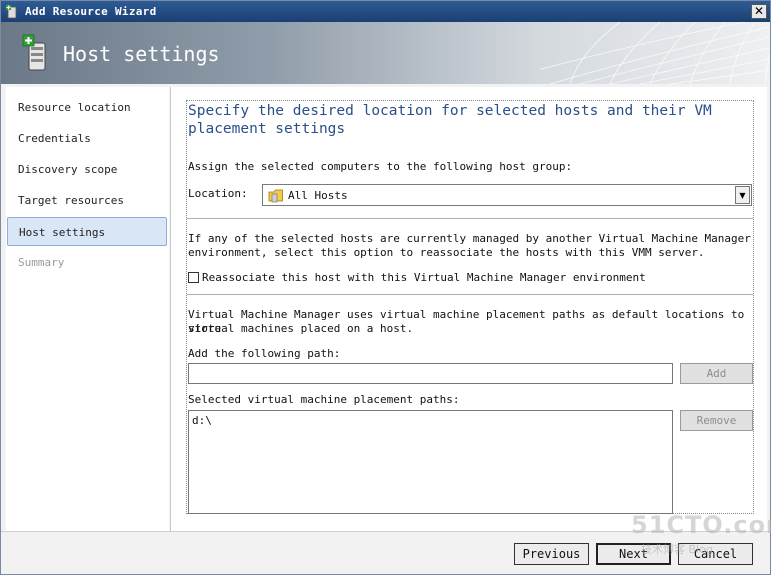 This screenshot has height=575, width=771. I want to click on page-title: Host settings, so click(141, 54).